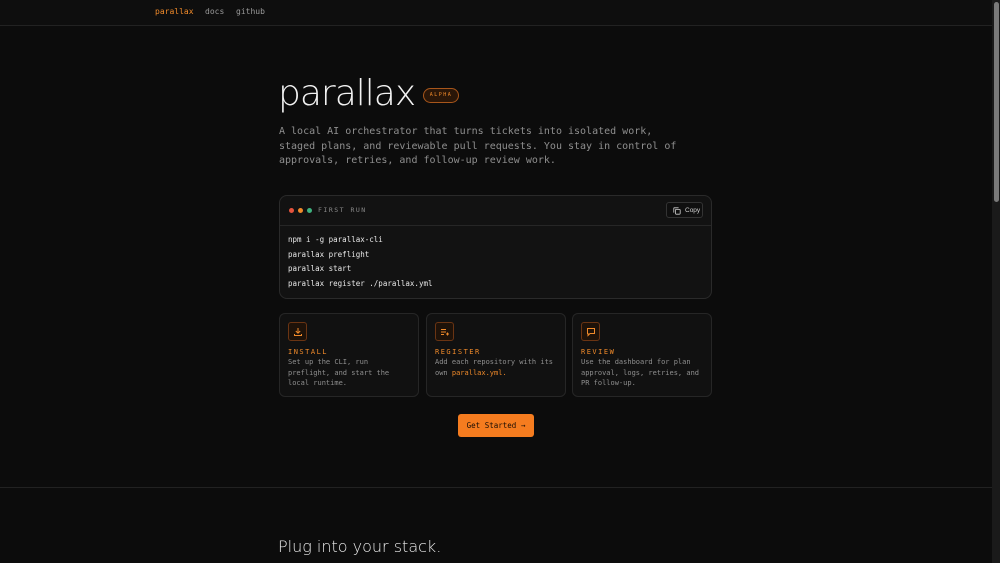 The height and width of the screenshot is (563, 1000). Describe the element at coordinates (347, 93) in the screenshot. I see `page-title: parallax` at that location.